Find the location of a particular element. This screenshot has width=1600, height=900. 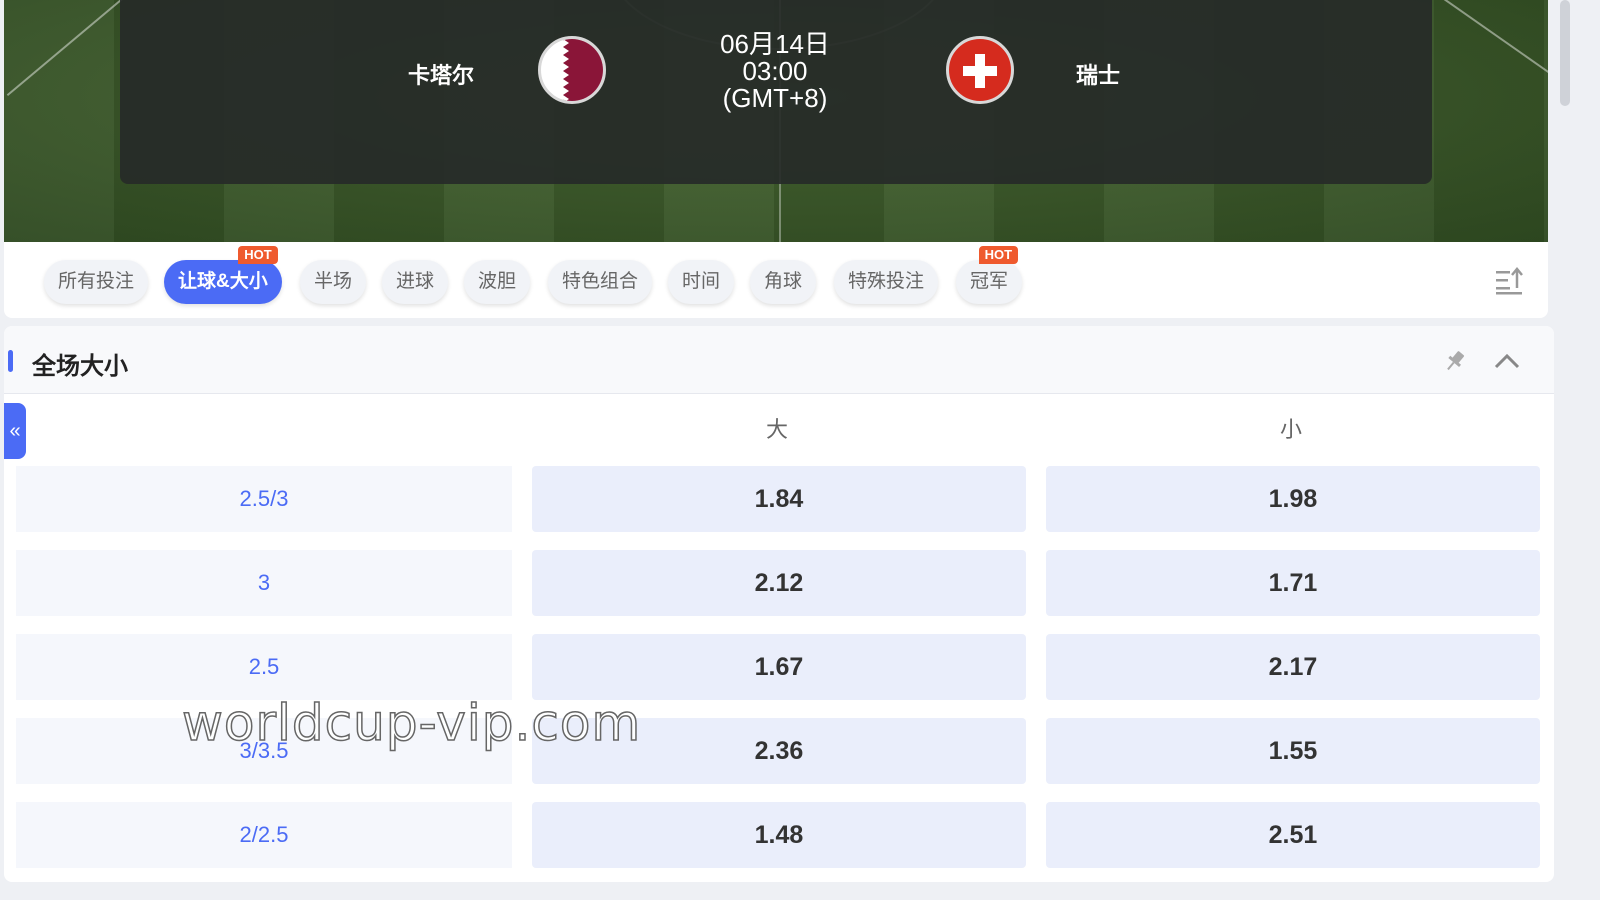

market-title: 全场大小 is located at coordinates (80, 366).